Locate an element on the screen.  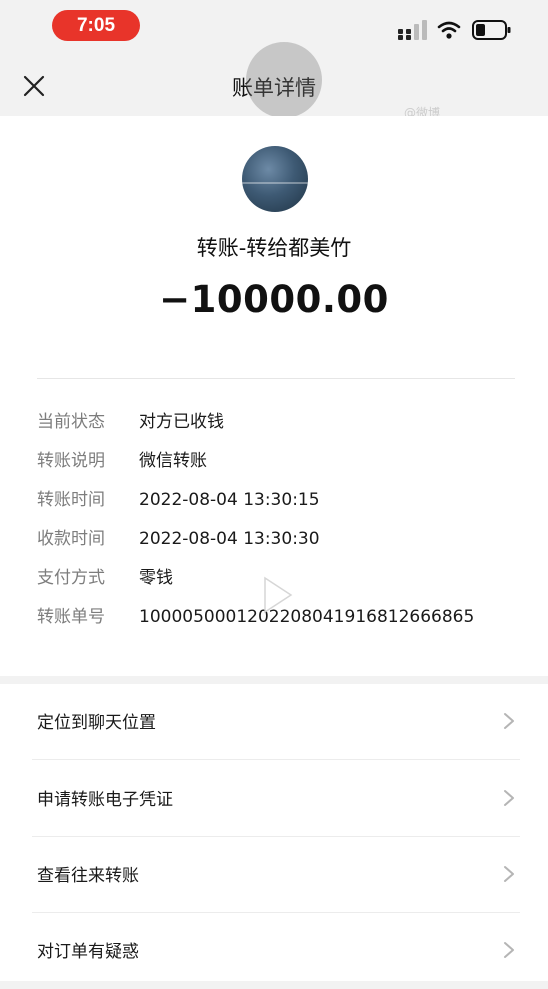
detail-value: 零钱 is located at coordinates (156, 578).